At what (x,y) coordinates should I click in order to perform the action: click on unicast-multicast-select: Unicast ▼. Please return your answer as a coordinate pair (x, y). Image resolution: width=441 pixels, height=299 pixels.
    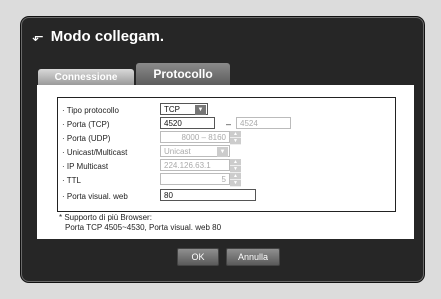
    Looking at the image, I should click on (195, 151).